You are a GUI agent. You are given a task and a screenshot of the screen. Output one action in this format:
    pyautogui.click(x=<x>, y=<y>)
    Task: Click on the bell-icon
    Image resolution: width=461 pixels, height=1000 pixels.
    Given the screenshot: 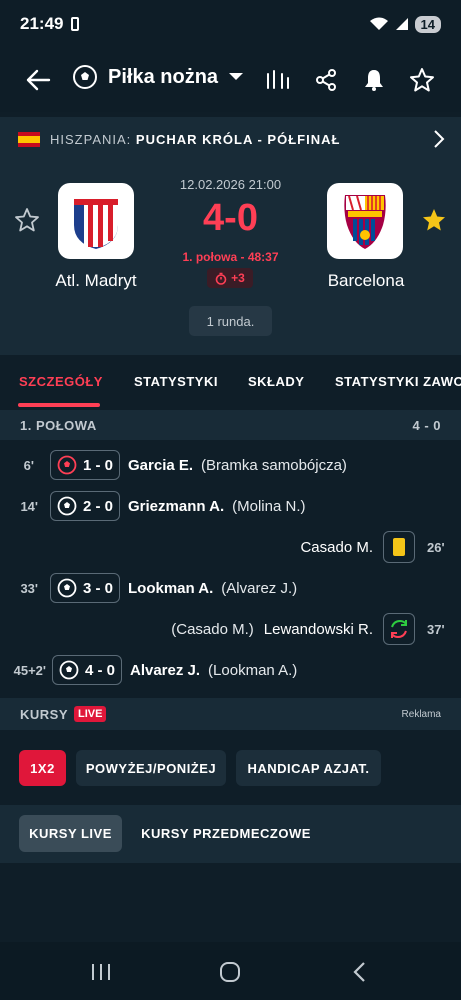 What is the action you would take?
    pyautogui.click(x=374, y=80)
    